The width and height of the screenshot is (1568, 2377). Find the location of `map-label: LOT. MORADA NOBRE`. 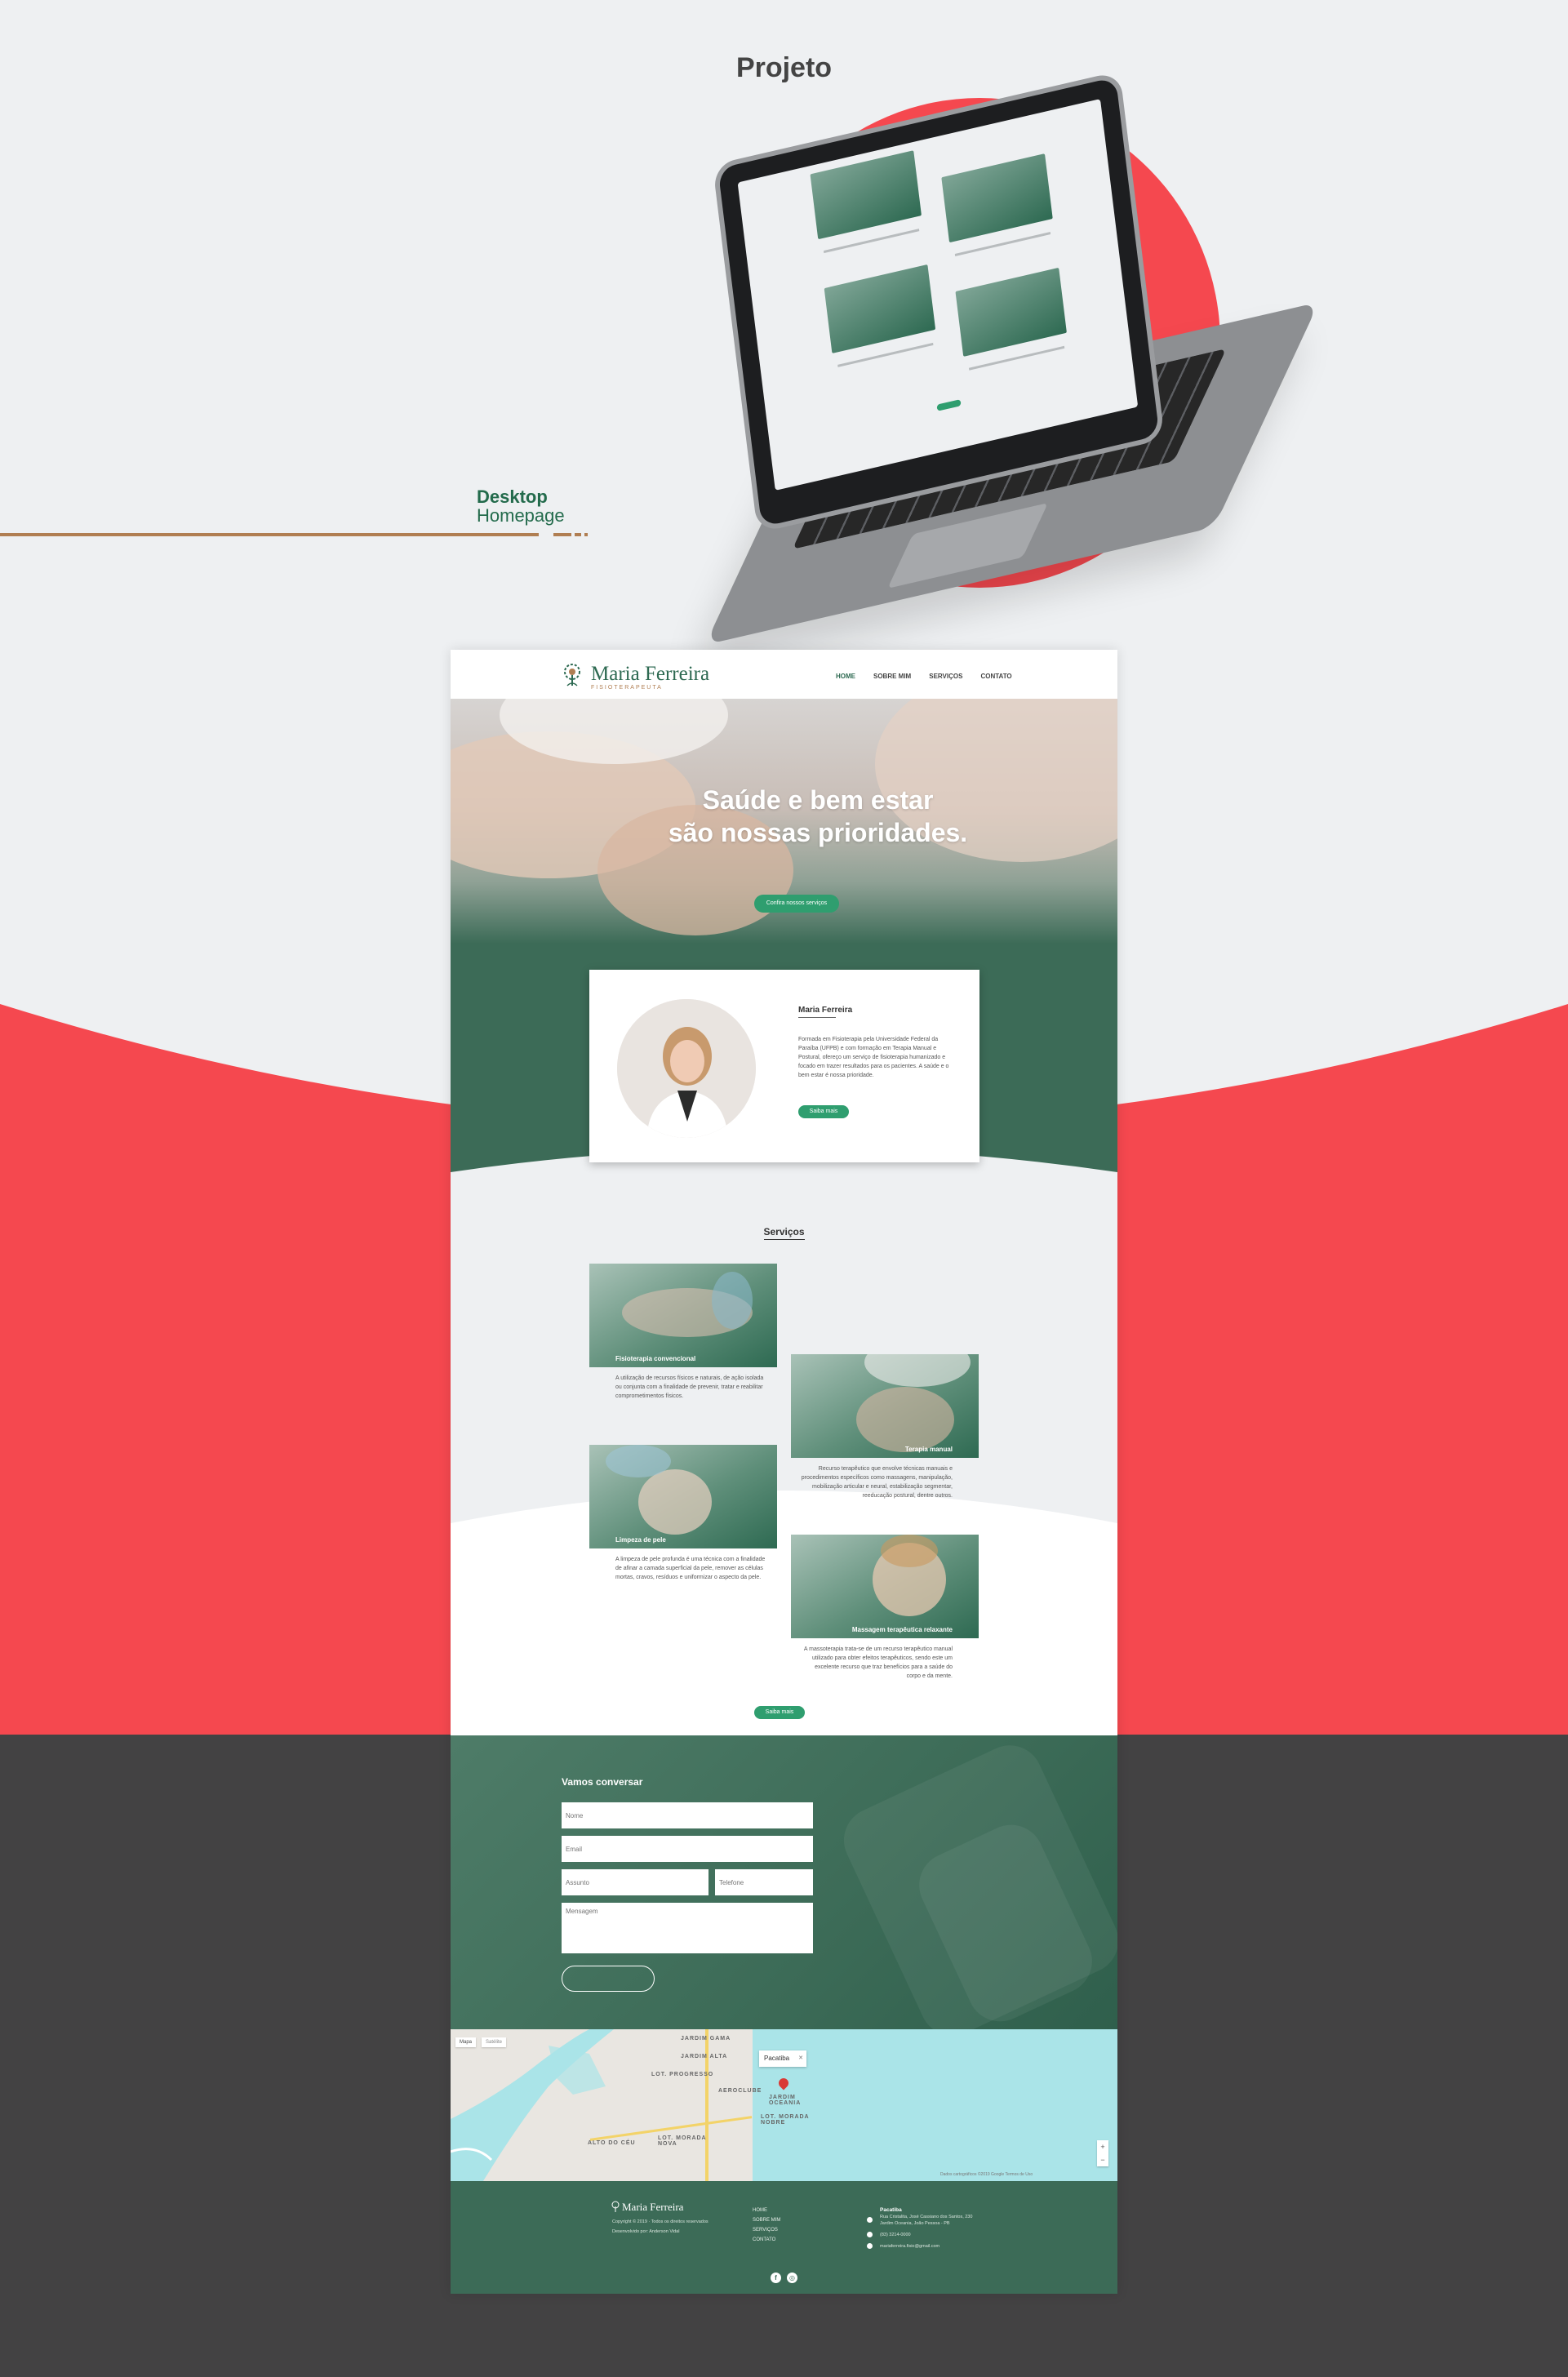

map-label: LOT. MORADA NOBRE is located at coordinates (786, 2120).